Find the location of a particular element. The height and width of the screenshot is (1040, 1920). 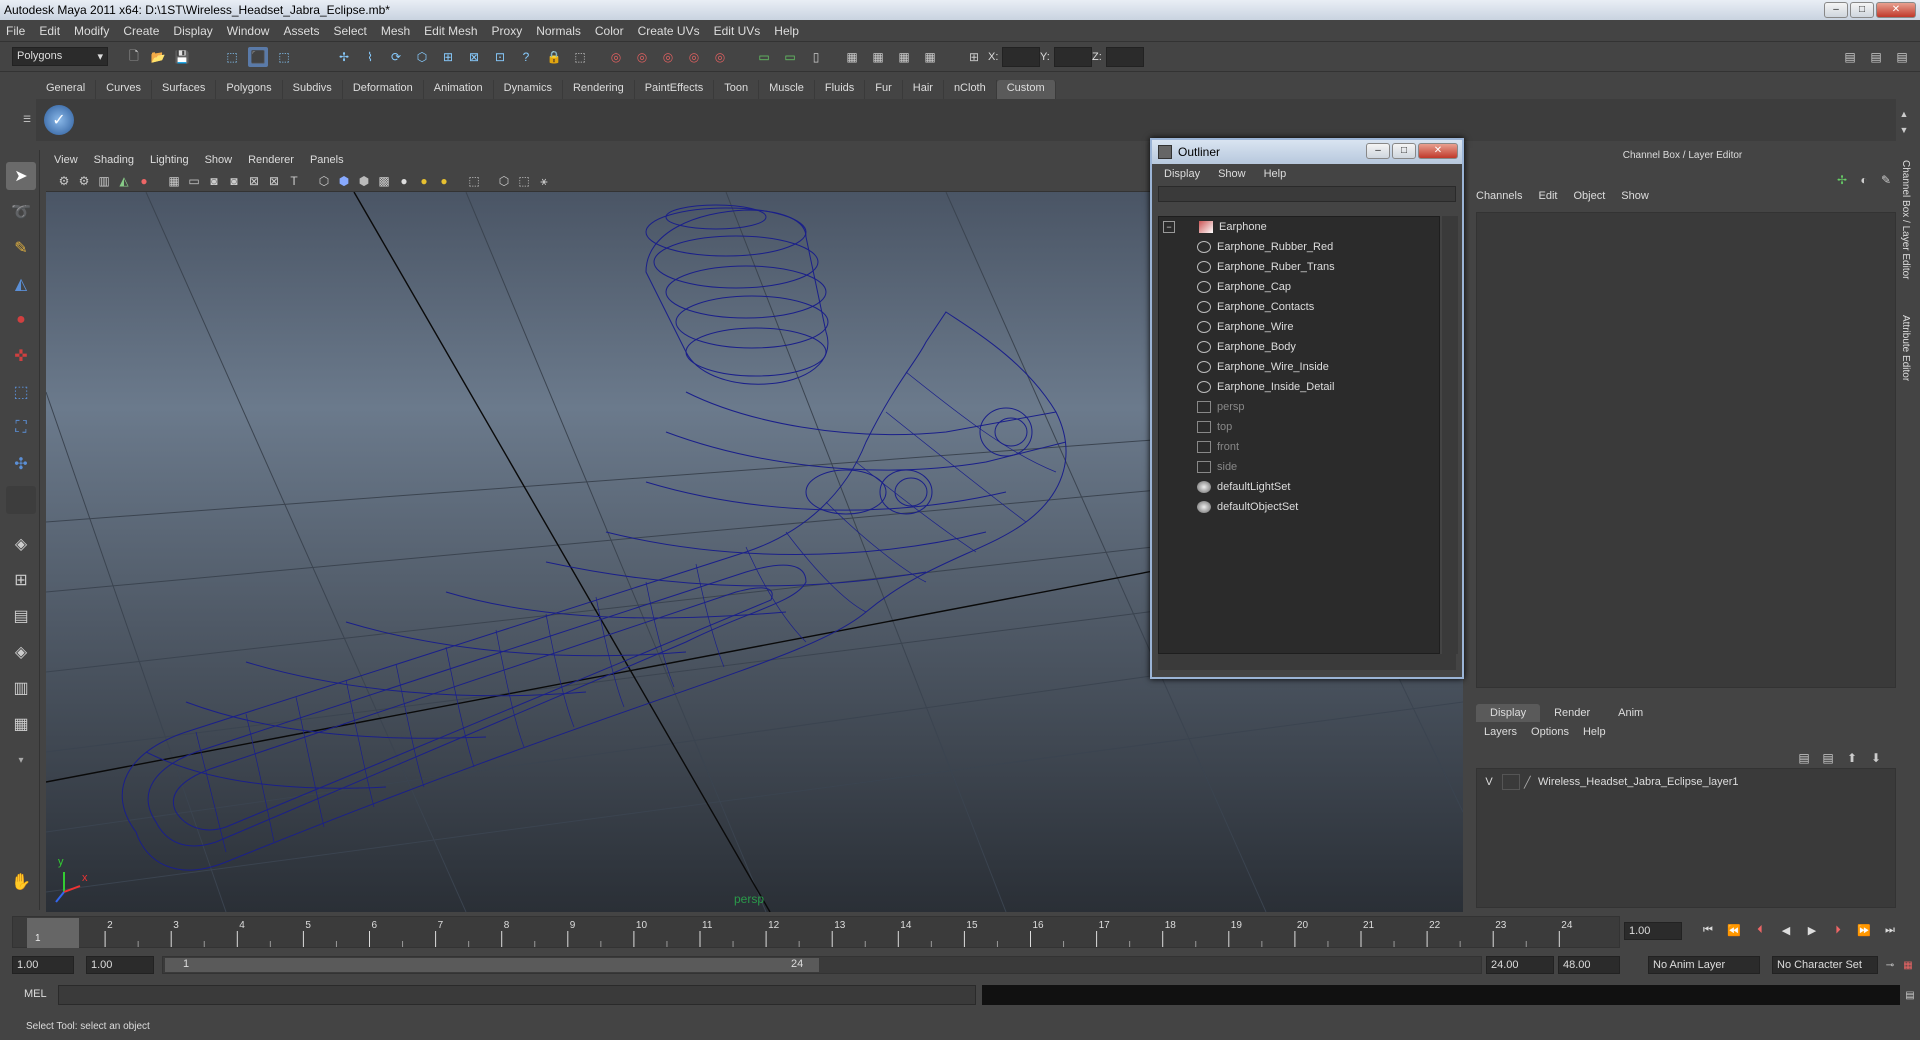

outliner-menu-help: Help is located at coordinates (1275, 174).